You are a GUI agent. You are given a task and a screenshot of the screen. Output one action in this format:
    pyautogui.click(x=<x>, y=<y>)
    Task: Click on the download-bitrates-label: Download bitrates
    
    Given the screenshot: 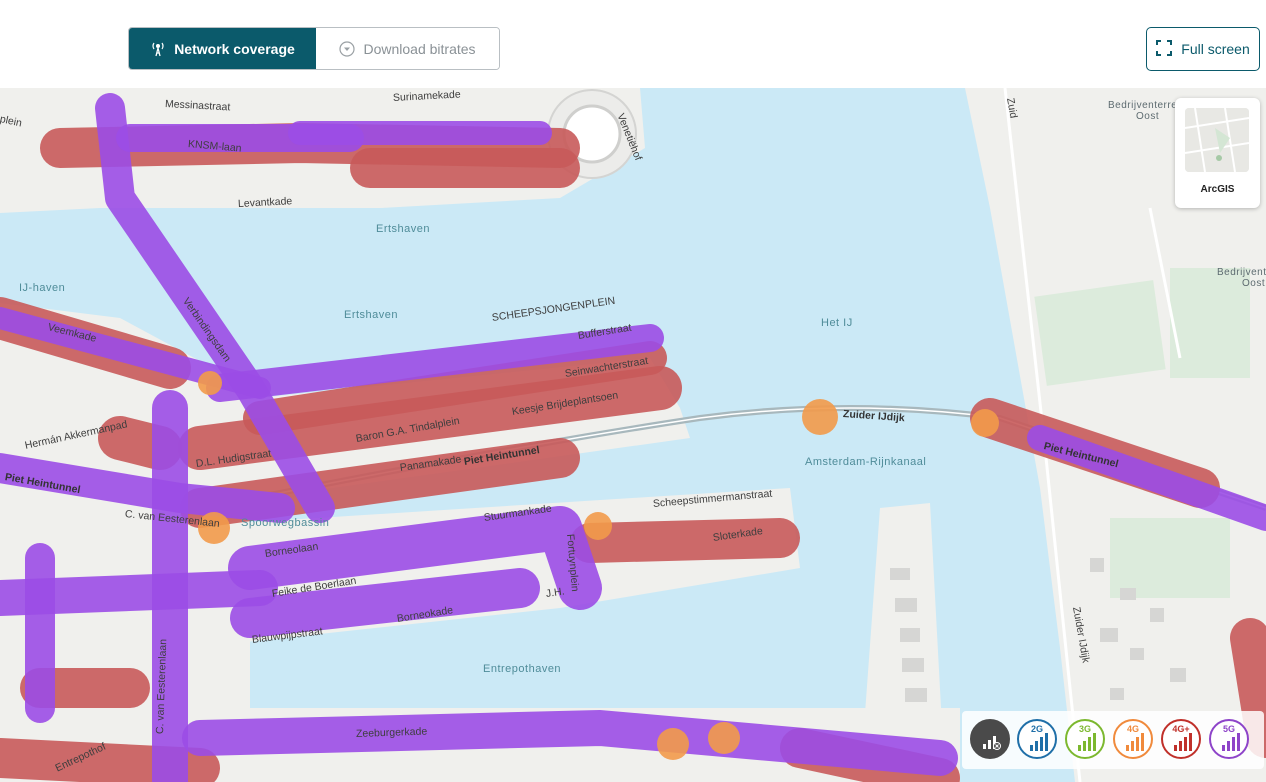 What is the action you would take?
    pyautogui.click(x=419, y=48)
    